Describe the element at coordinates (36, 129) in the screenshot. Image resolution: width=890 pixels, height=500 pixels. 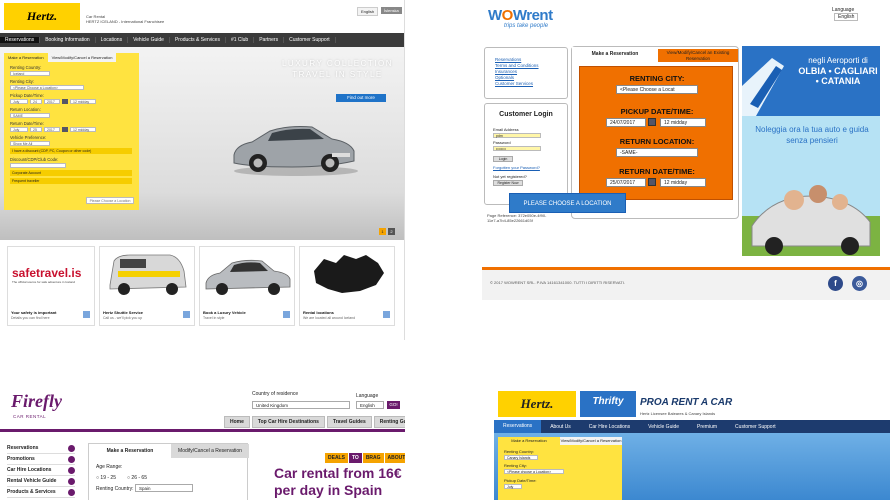
I see `return-day: 25` at that location.